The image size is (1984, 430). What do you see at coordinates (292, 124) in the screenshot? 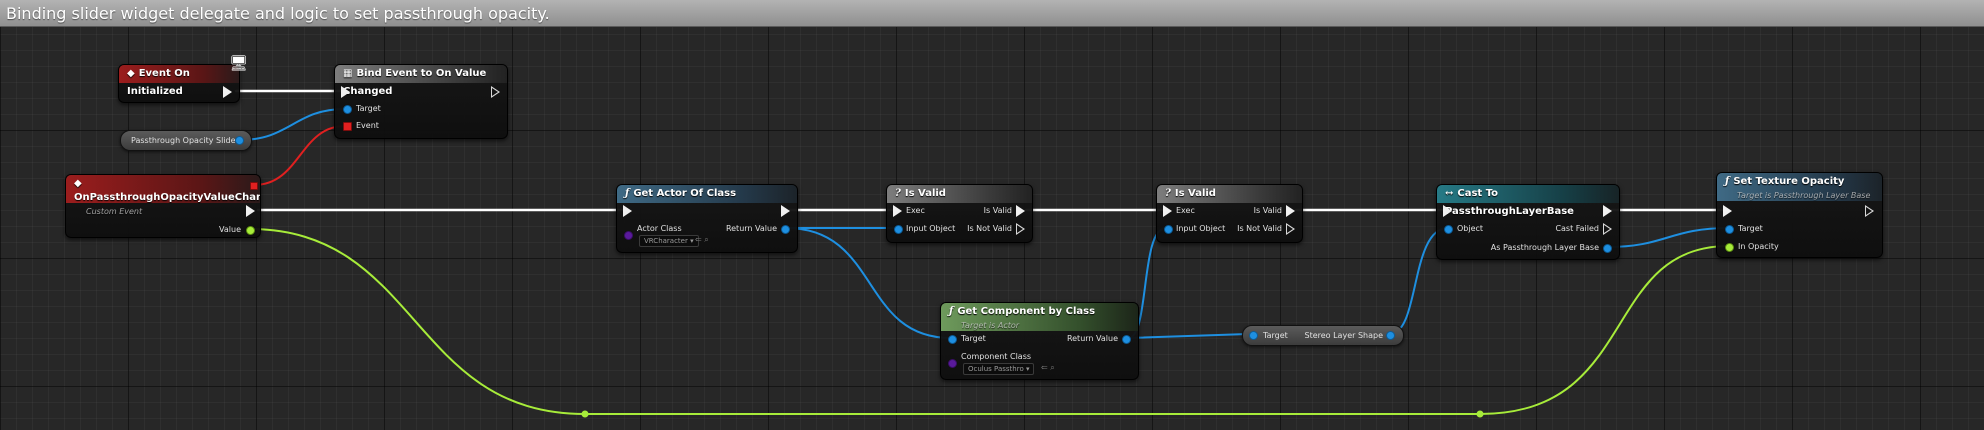
I see `object-wire-slider-to-target` at bounding box center [292, 124].